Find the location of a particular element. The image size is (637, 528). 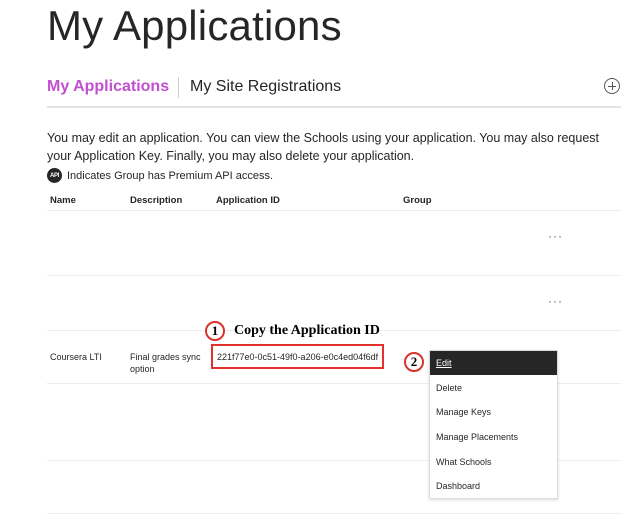

header-description: Description is located at coordinates (156, 200).